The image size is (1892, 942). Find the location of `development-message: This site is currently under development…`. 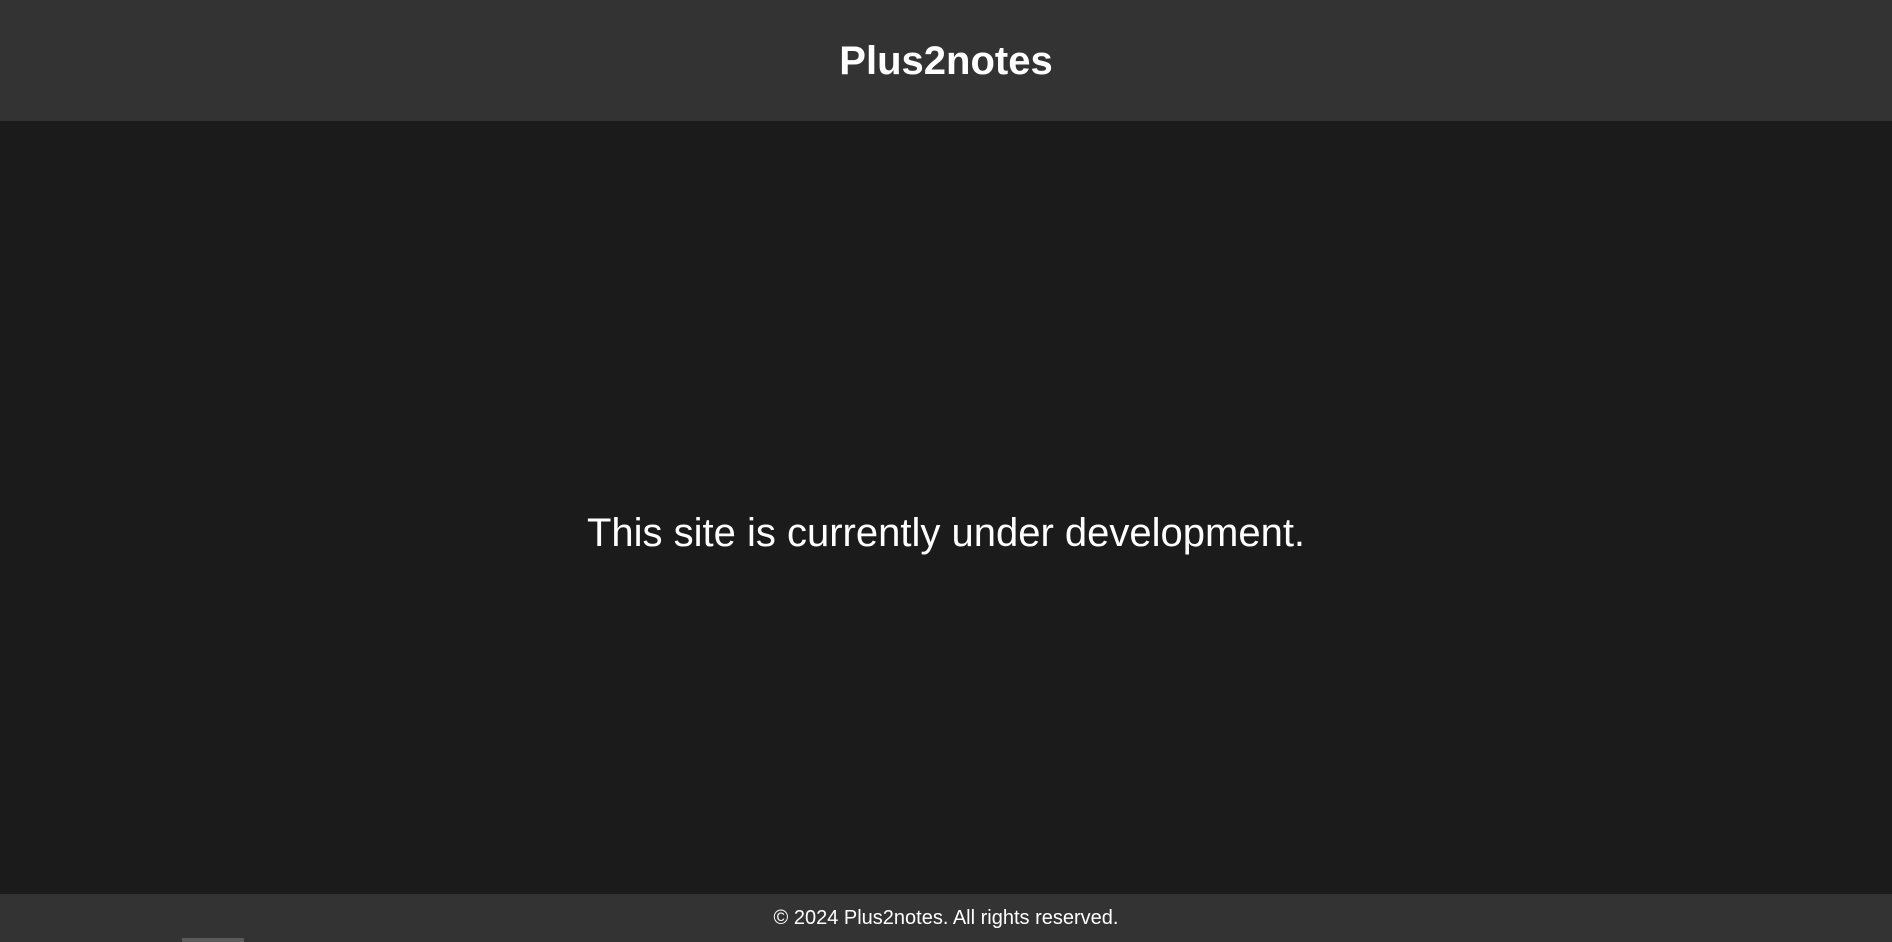

development-message: This site is currently under development… is located at coordinates (946, 533).